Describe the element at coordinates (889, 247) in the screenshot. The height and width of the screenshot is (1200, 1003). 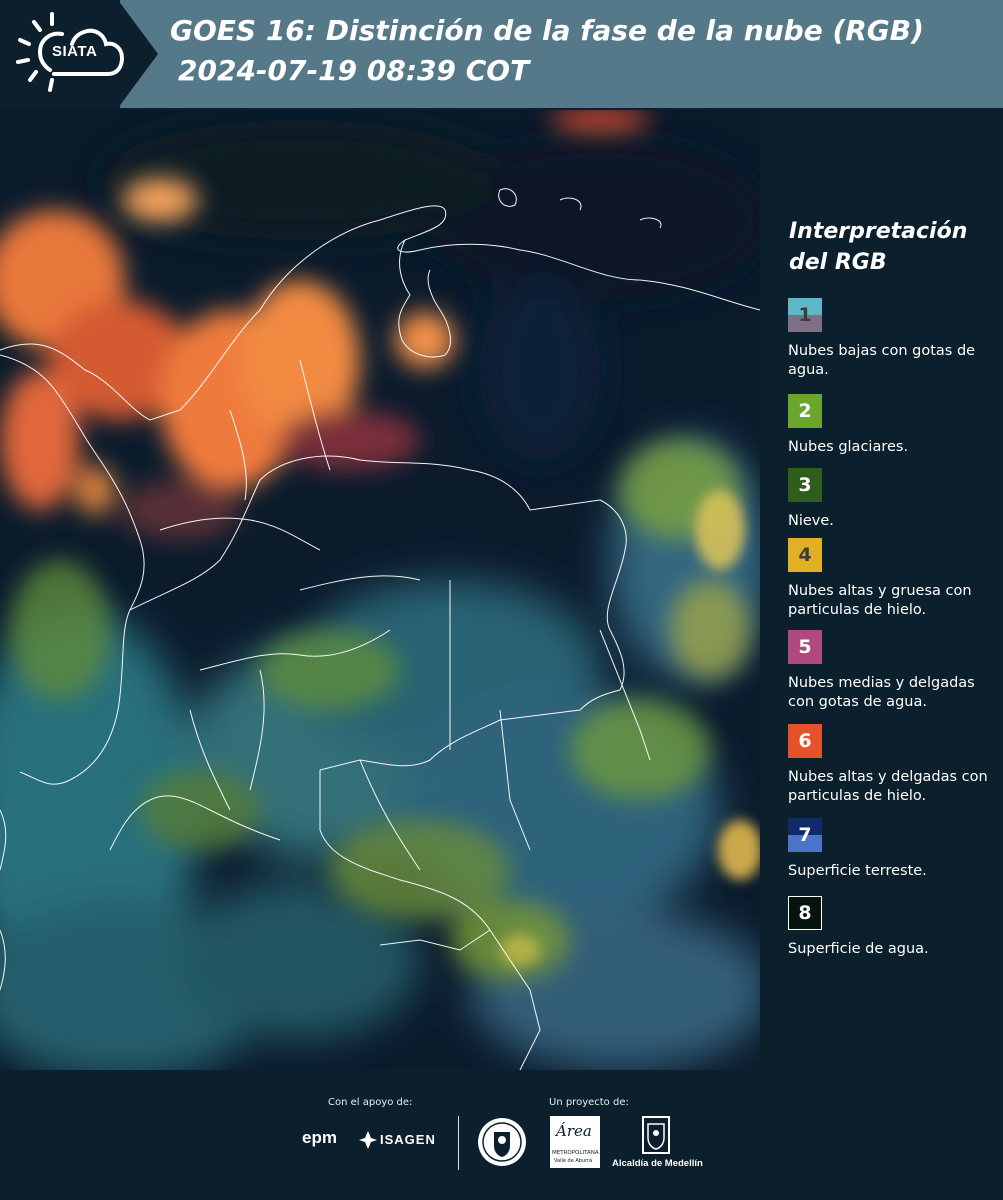
I see `legend-title: Interpretación del RGB` at that location.